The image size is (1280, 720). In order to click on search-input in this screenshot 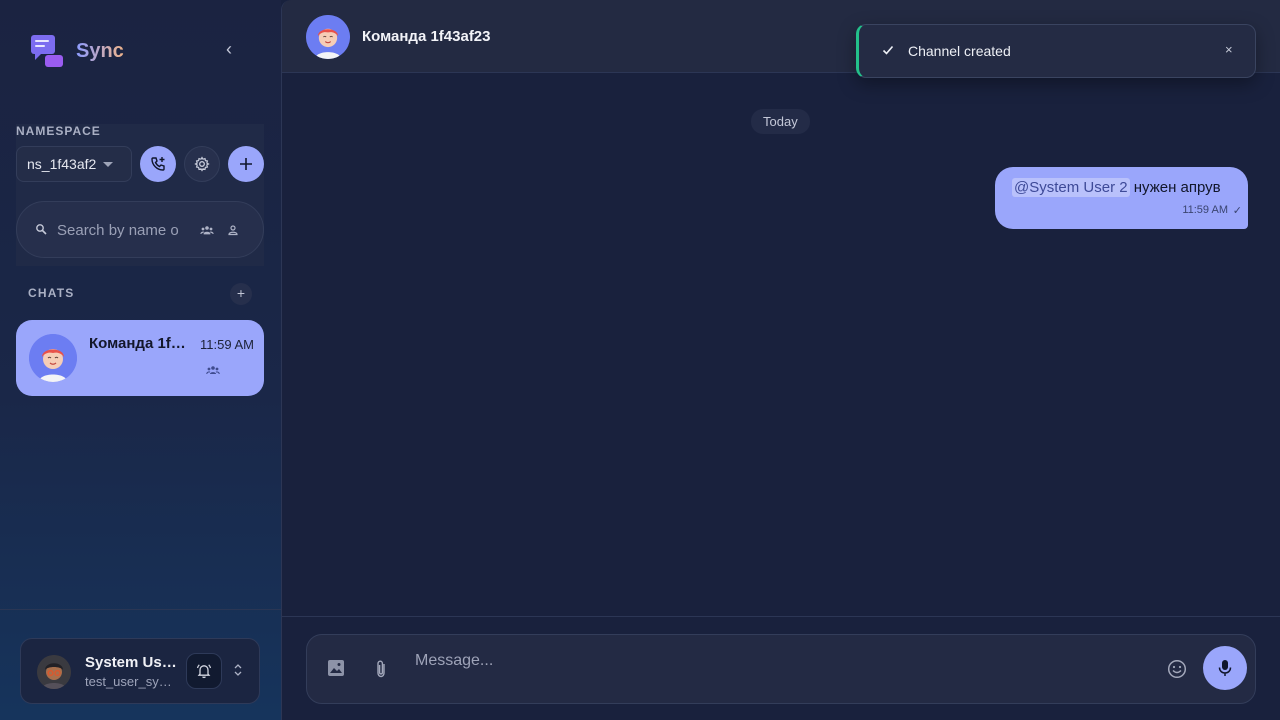, I will do `click(121, 230)`.